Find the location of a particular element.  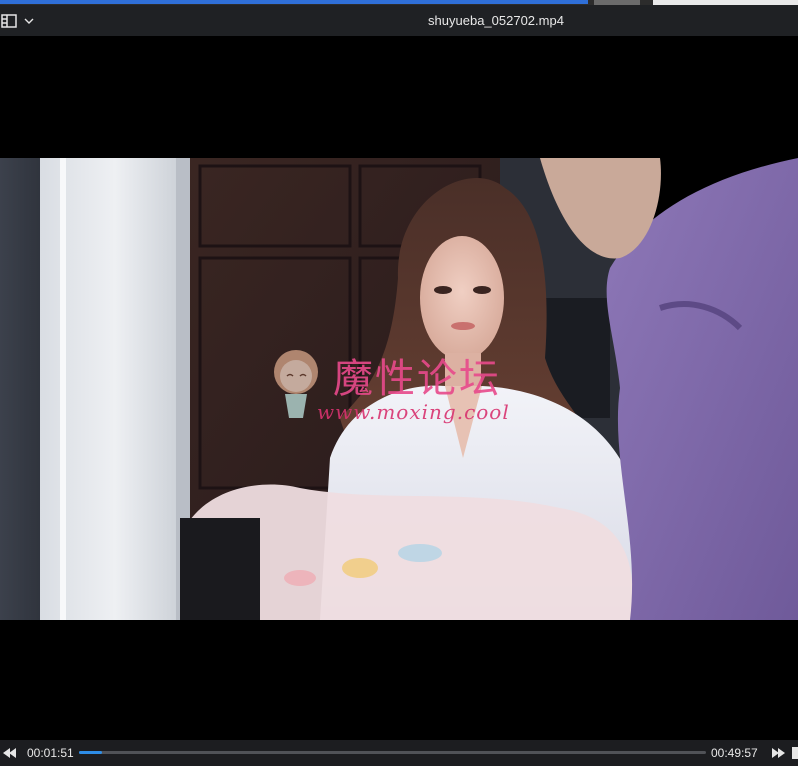

total-time: 00:49:57 is located at coordinates (734, 753).